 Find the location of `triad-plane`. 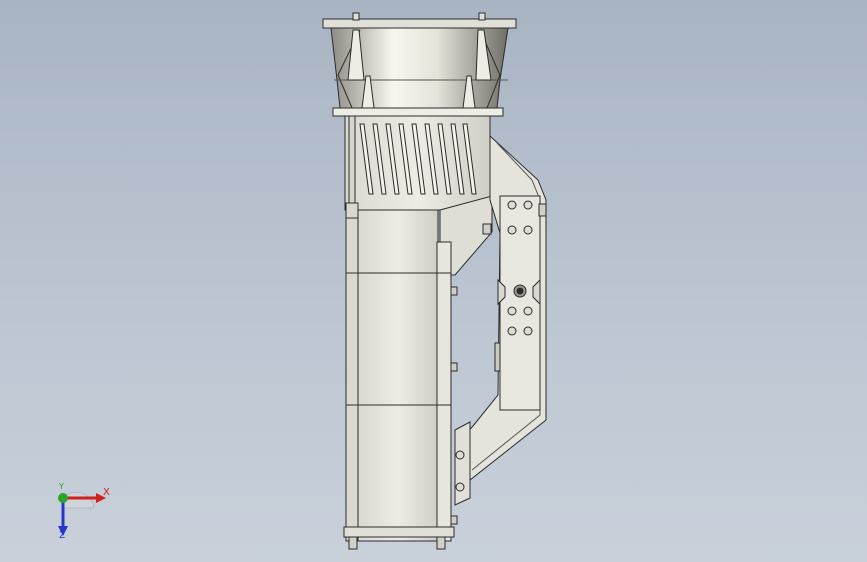

triad-plane is located at coordinates (78, 500).